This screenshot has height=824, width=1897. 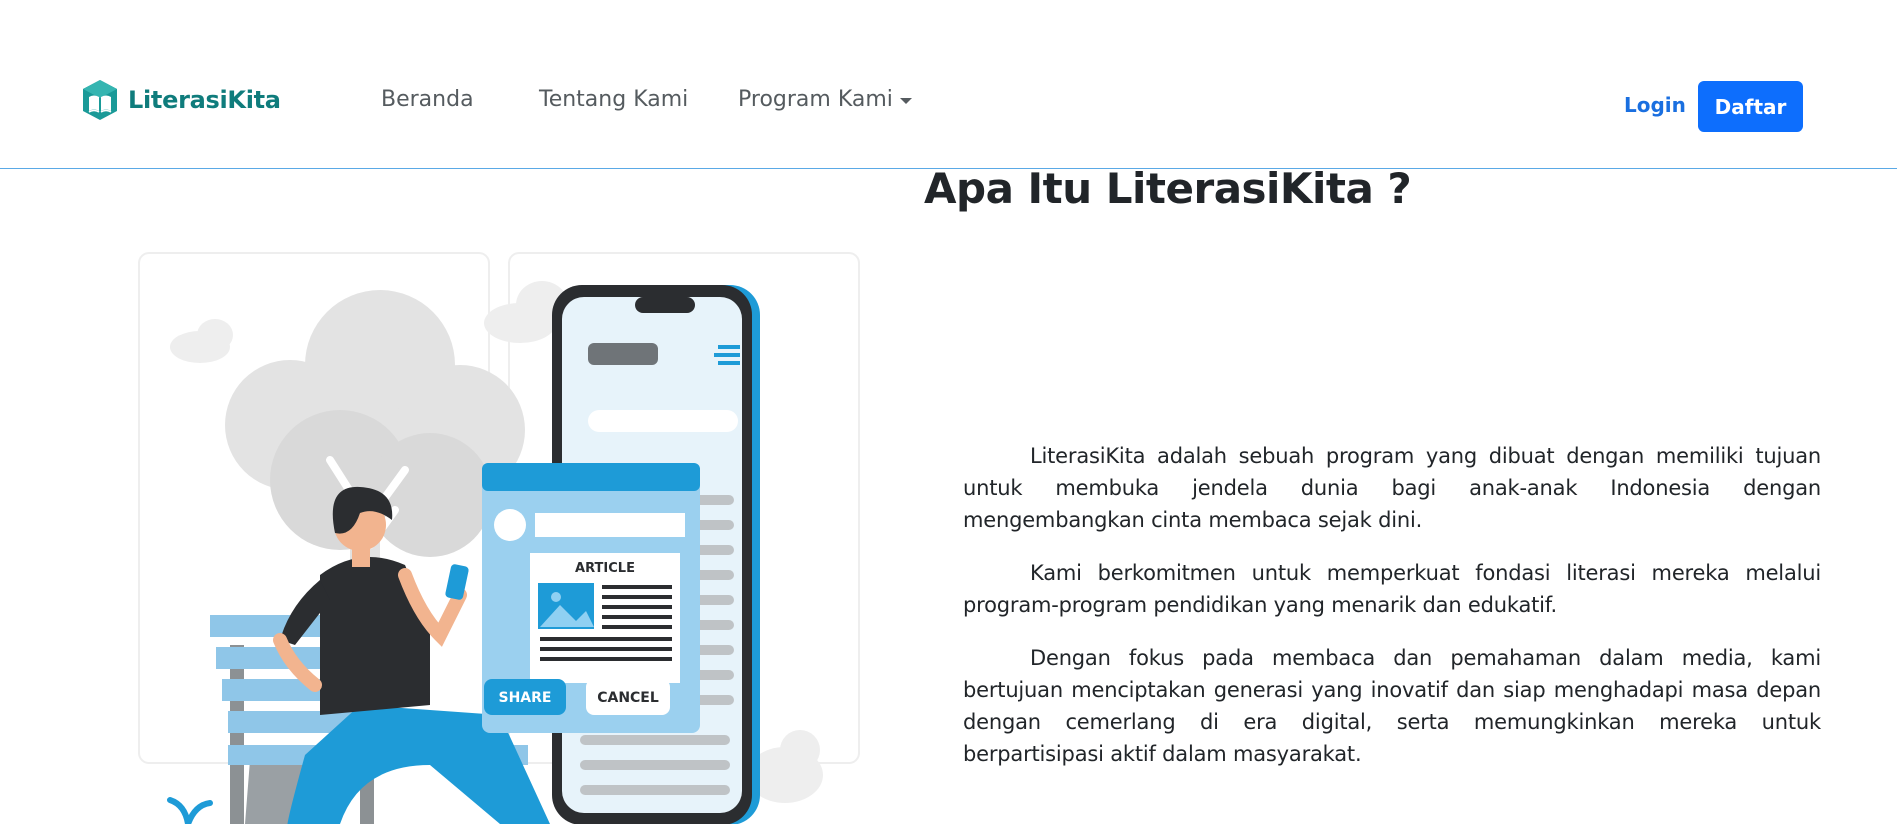 What do you see at coordinates (190, 810) in the screenshot?
I see `plant-icon` at bounding box center [190, 810].